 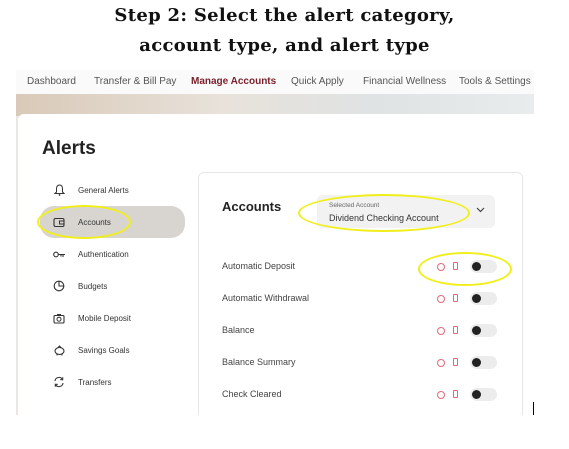 What do you see at coordinates (59, 318) in the screenshot?
I see `camera-icon` at bounding box center [59, 318].